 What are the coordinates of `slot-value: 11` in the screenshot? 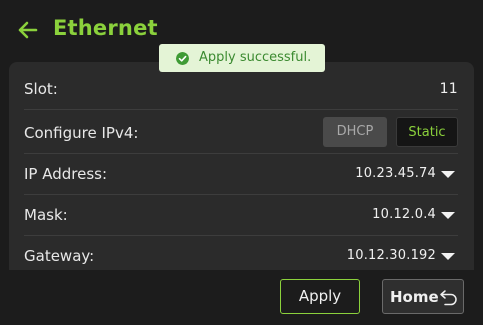 It's located at (448, 89).